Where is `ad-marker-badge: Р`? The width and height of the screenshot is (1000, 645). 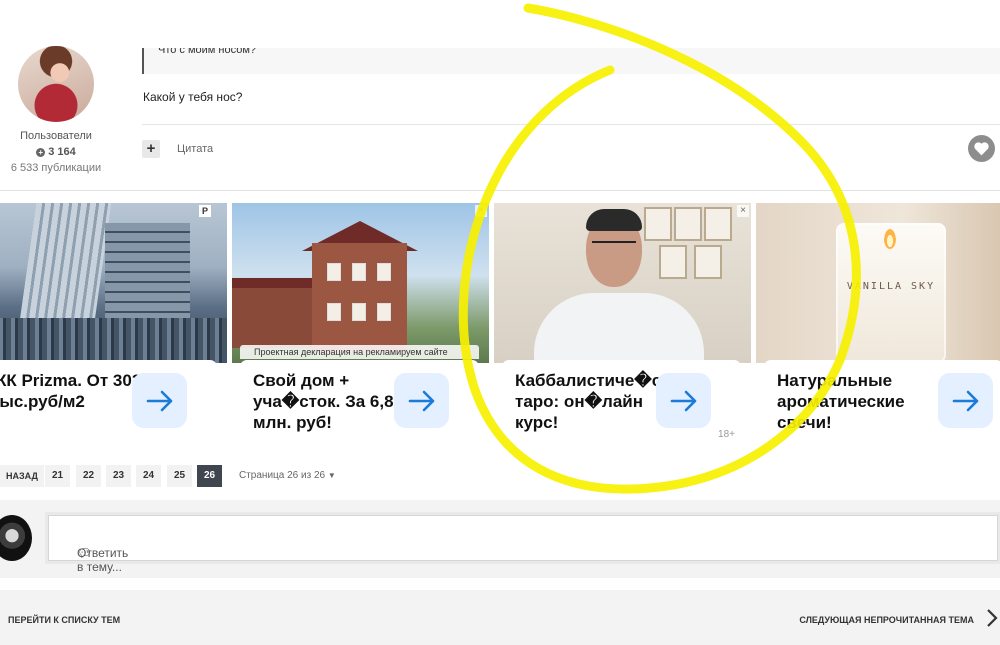 ad-marker-badge: Р is located at coordinates (205, 211).